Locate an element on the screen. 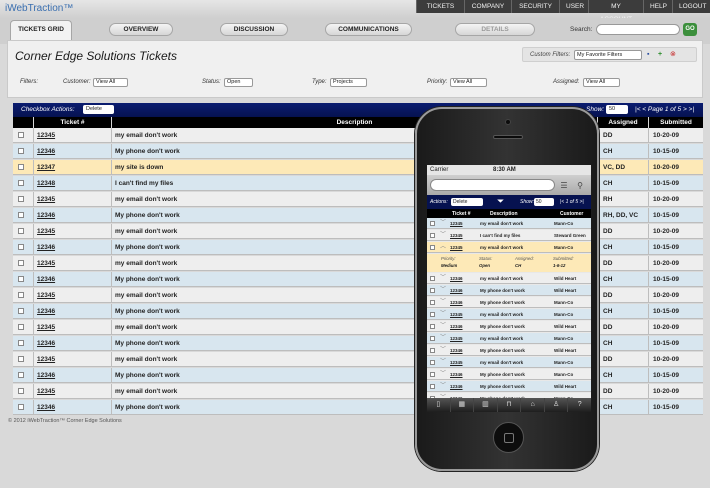 The height and width of the screenshot is (488, 710). phone-actions-select: Delete is located at coordinates (467, 202).